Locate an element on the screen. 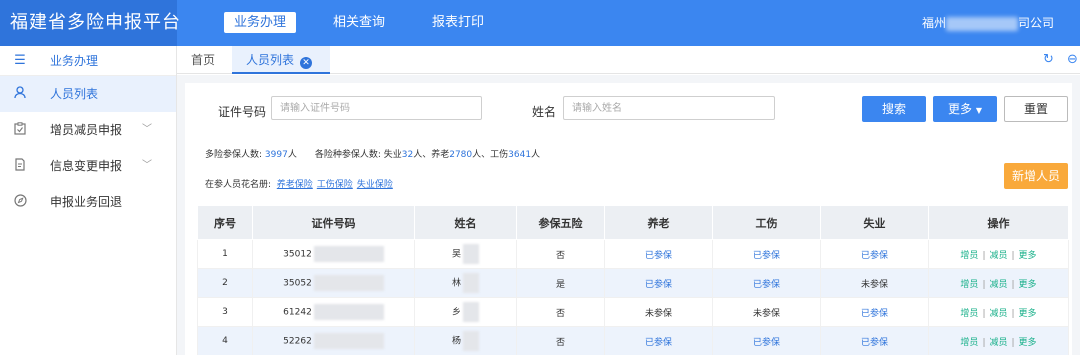 This screenshot has width=1080, height=355. sidebar-item-person-list: 人员列表 is located at coordinates (88, 94).